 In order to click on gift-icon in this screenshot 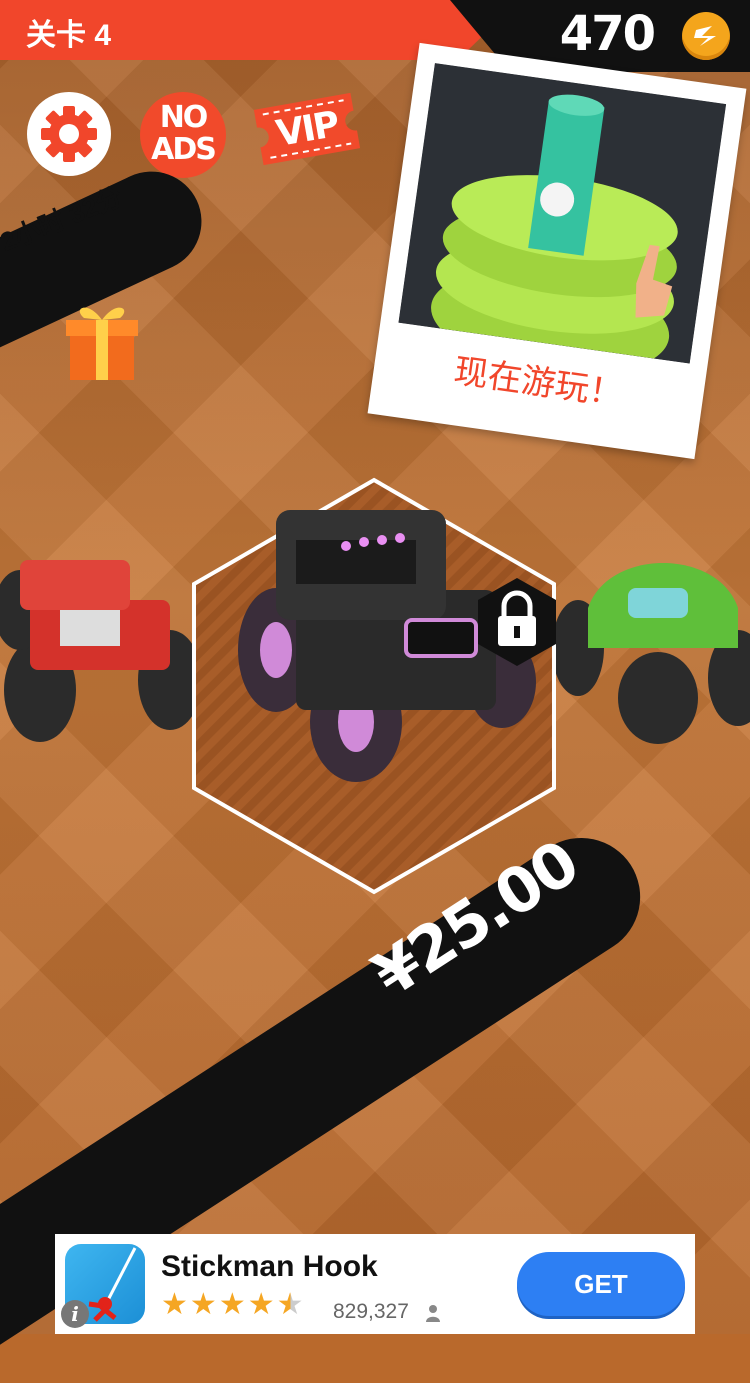, I will do `click(102, 341)`.